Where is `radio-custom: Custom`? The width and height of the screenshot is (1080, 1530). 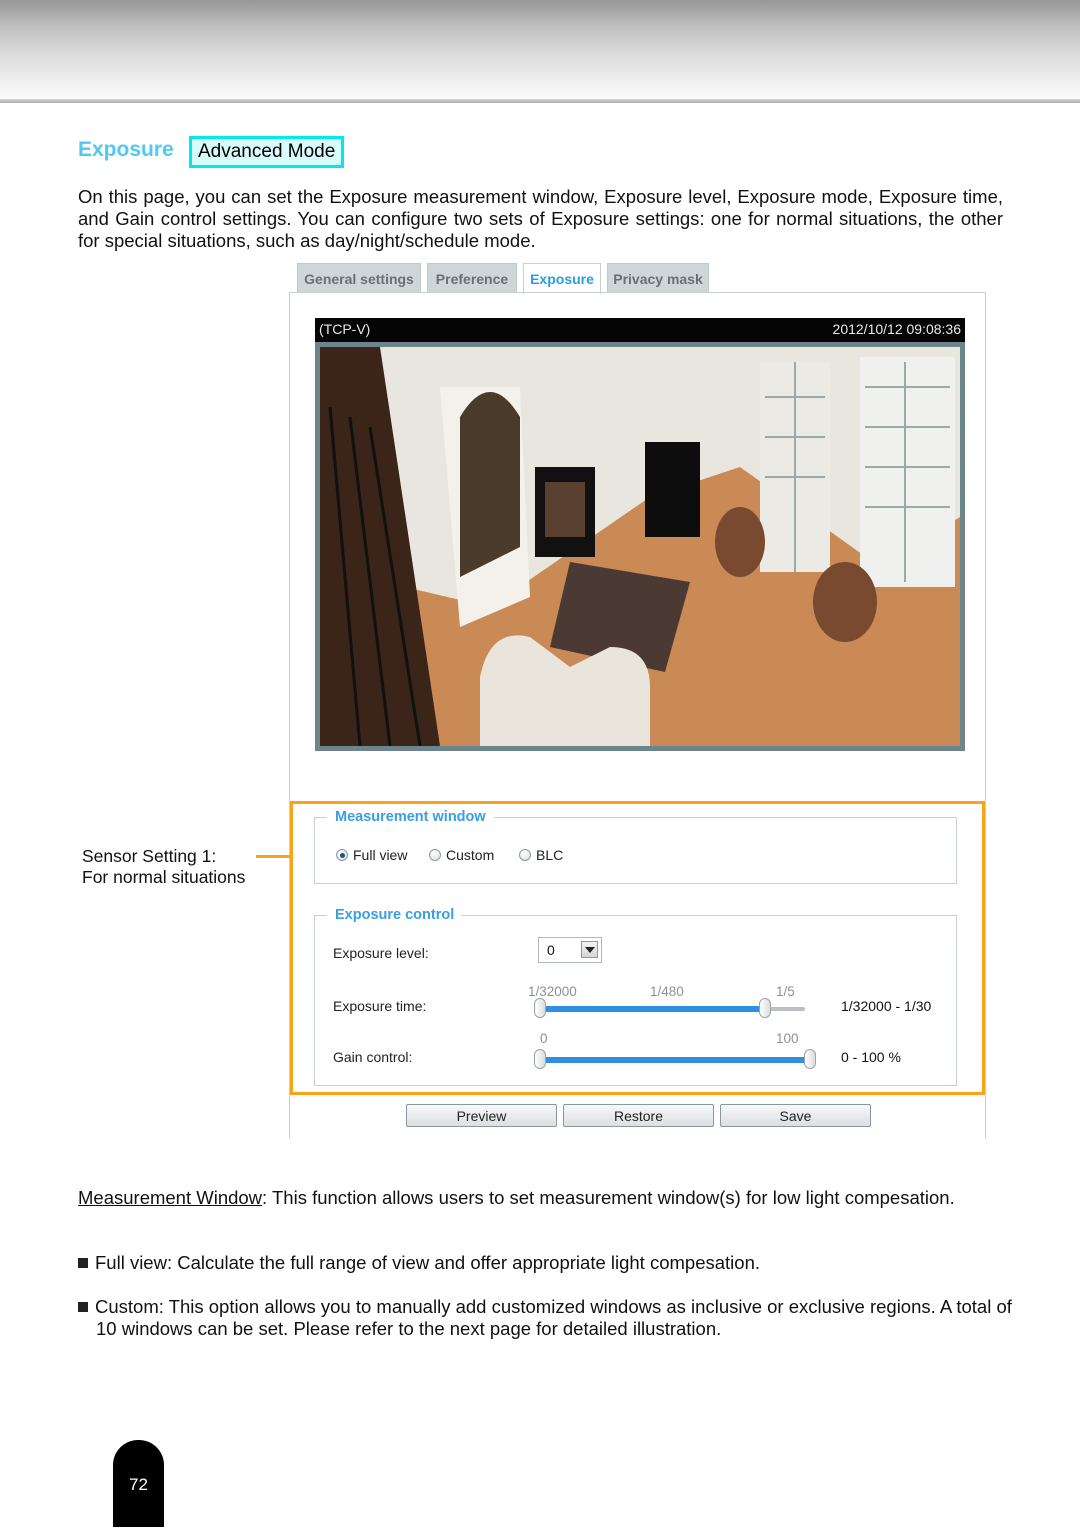
radio-custom: Custom is located at coordinates (461, 855).